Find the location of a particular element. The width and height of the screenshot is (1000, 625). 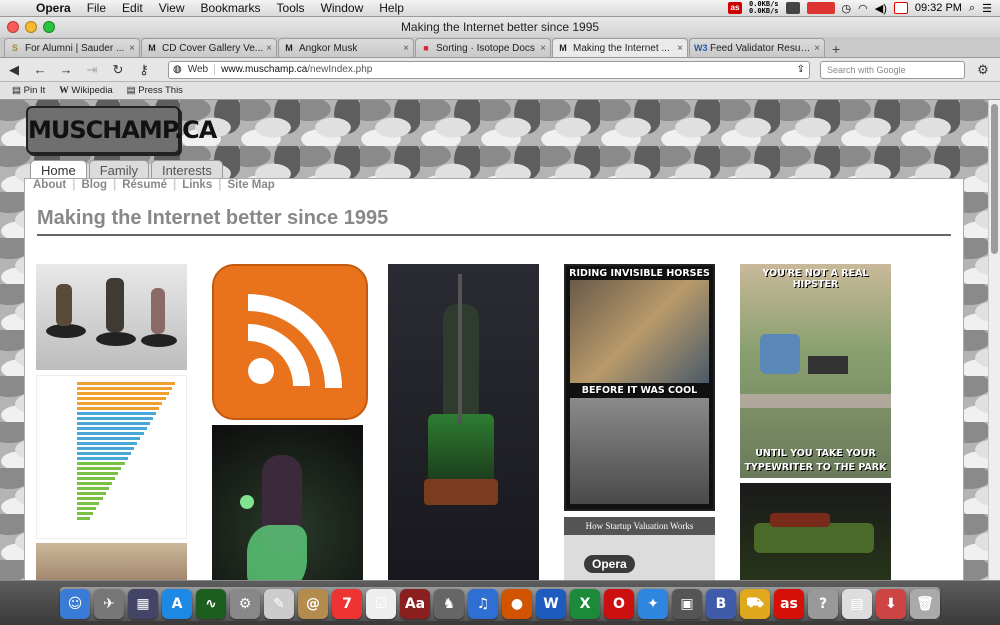

app-store-icon: A is located at coordinates (177, 604).